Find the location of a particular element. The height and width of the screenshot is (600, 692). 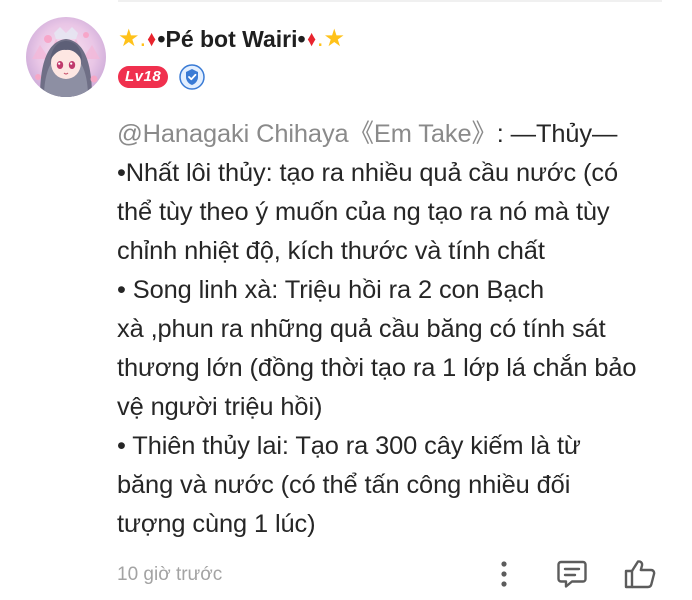

comment-header: ★. ♦ •Pé bot Wairi• ♦ .★ is located at coordinates (231, 39).